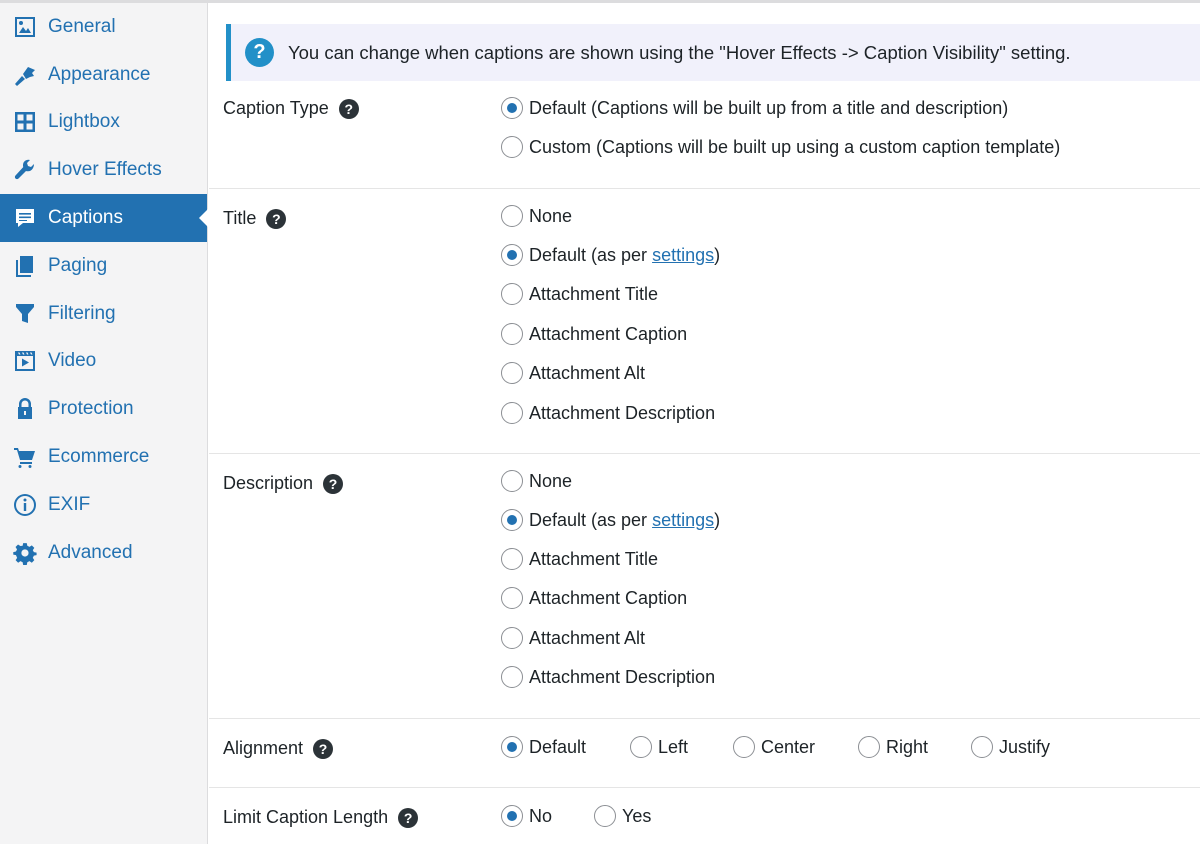  I want to click on sidebar-item-label: Lightbox, so click(84, 122).